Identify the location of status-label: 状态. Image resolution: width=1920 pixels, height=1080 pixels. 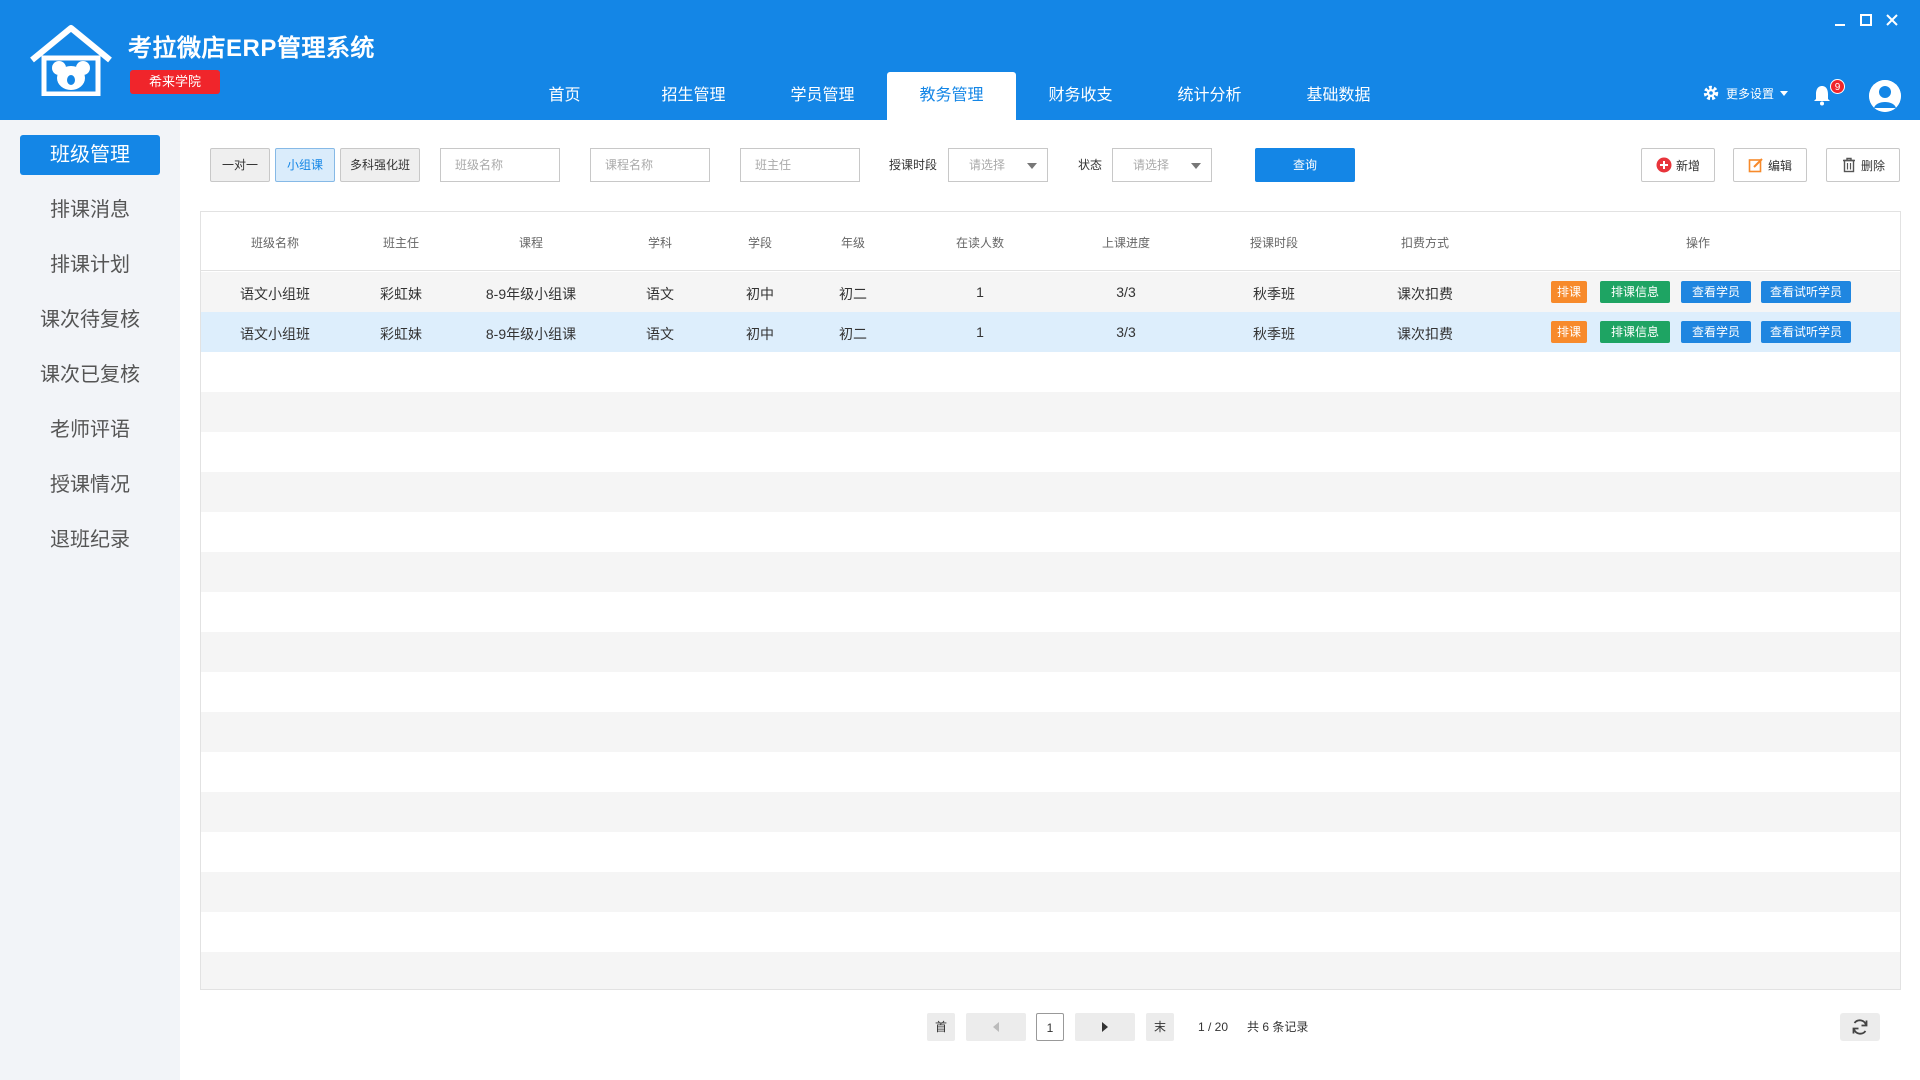
(1090, 165).